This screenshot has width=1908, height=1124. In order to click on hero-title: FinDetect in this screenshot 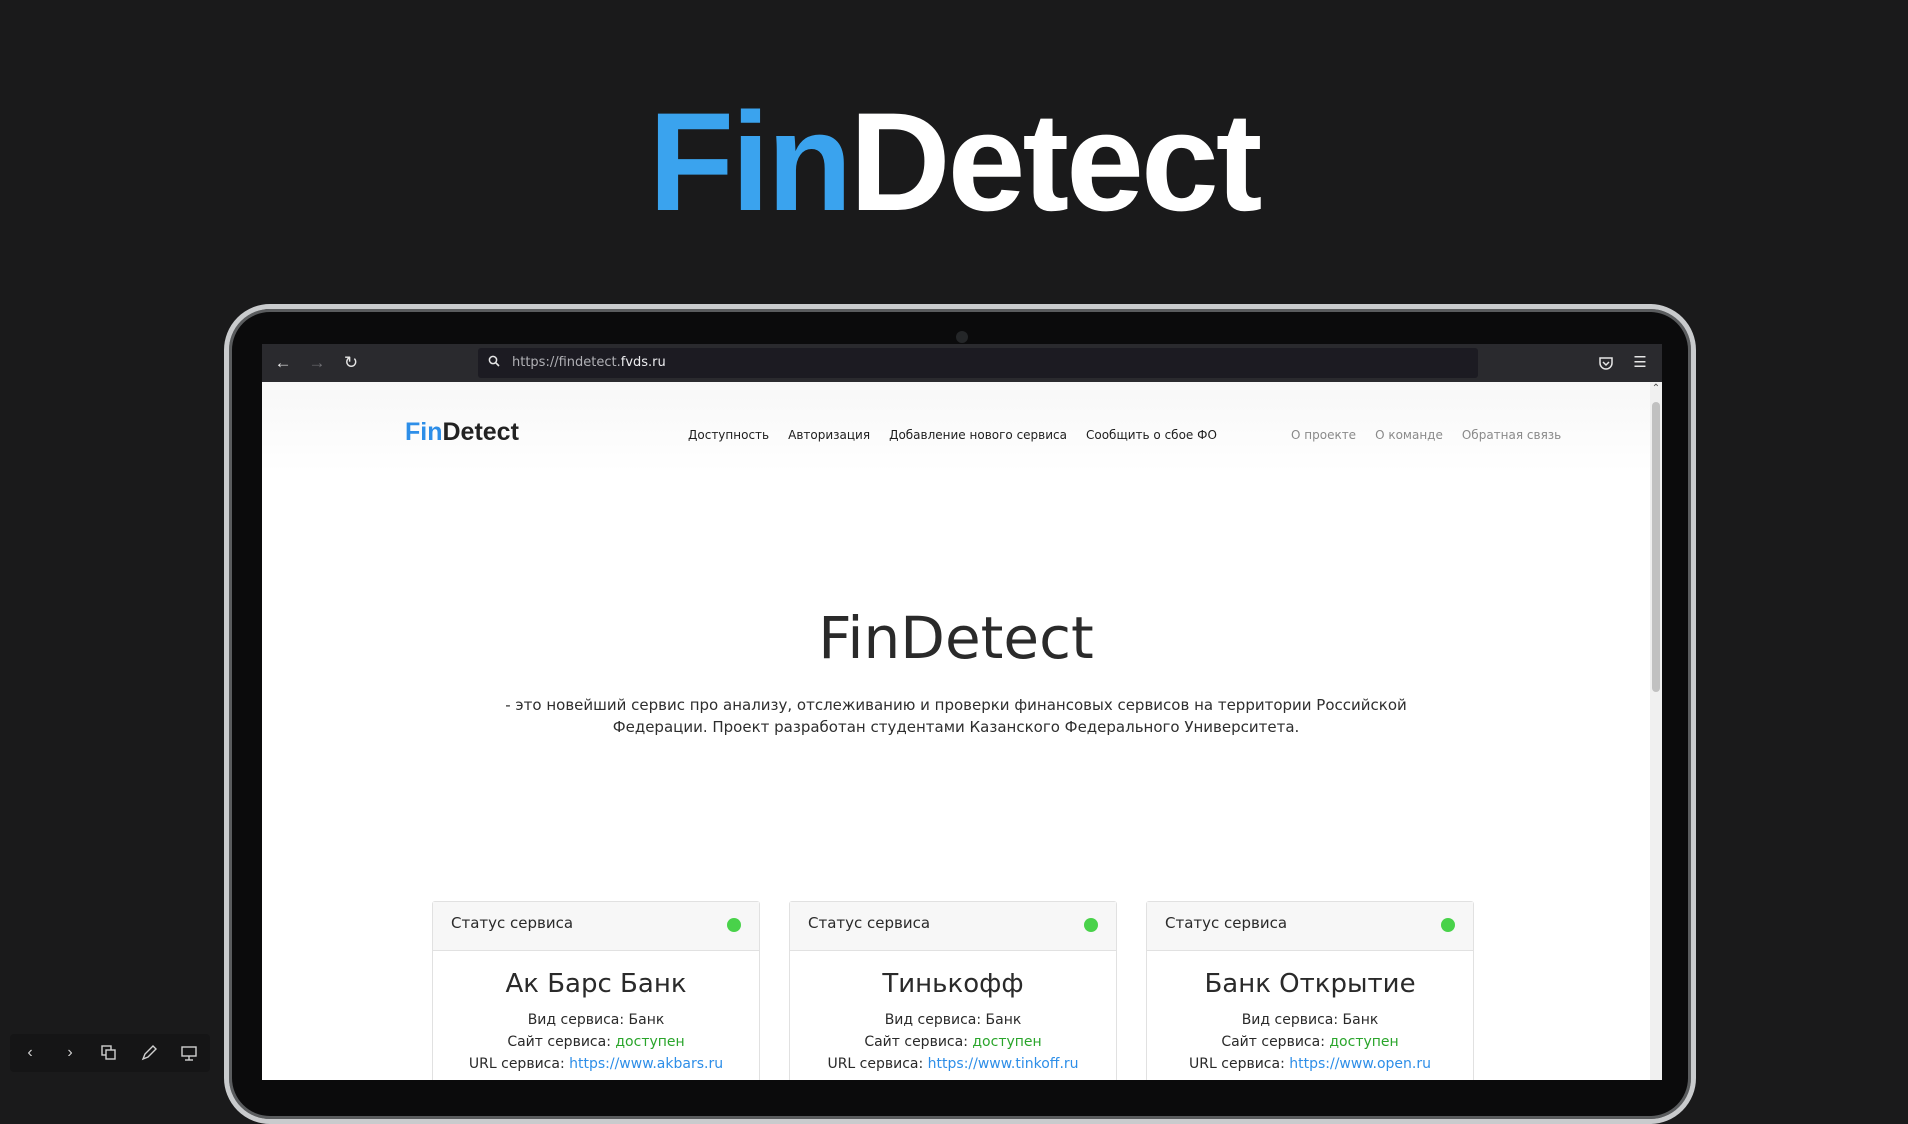, I will do `click(956, 638)`.